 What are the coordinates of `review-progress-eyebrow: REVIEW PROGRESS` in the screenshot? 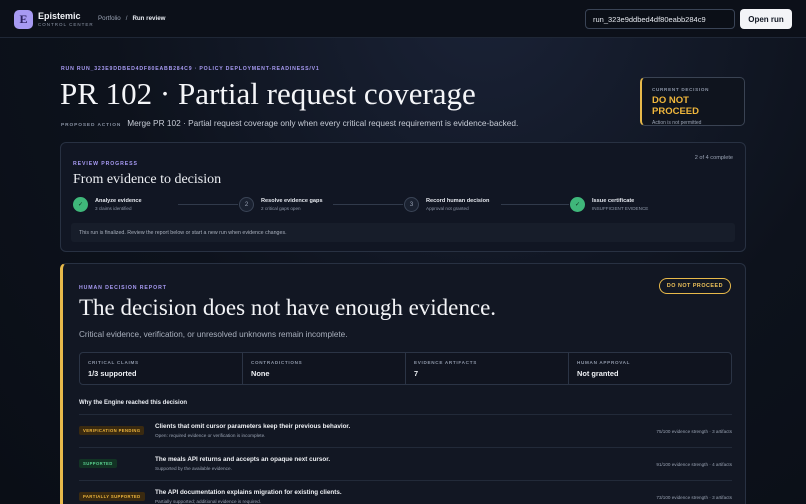 It's located at (105, 164).